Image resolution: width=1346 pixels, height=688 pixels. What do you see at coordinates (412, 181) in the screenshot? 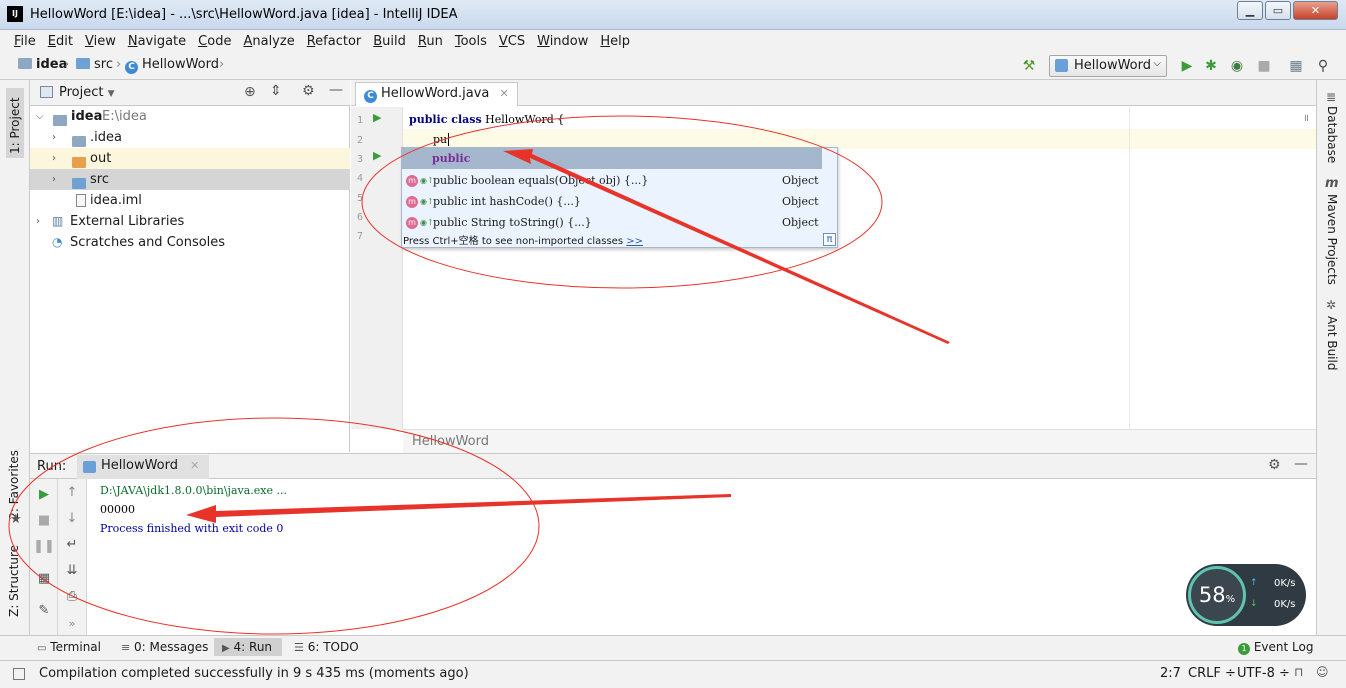
I see `method-icon: m` at bounding box center [412, 181].